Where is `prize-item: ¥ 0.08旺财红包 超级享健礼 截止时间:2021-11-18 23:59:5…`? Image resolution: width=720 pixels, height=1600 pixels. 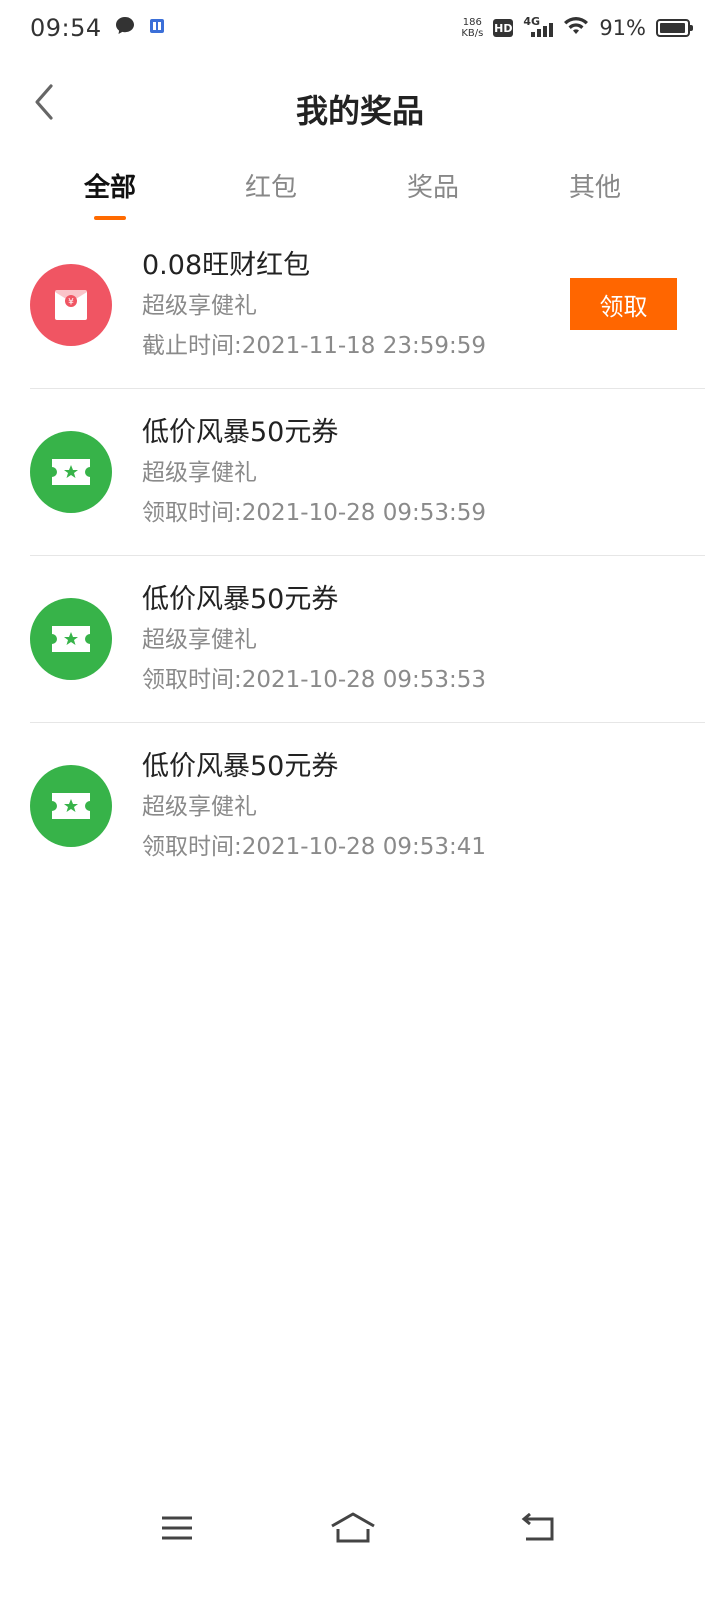 prize-item: ¥ 0.08旺财红包 超级享健礼 截止时间:2021-11-18 23:59:5… is located at coordinates (360, 305).